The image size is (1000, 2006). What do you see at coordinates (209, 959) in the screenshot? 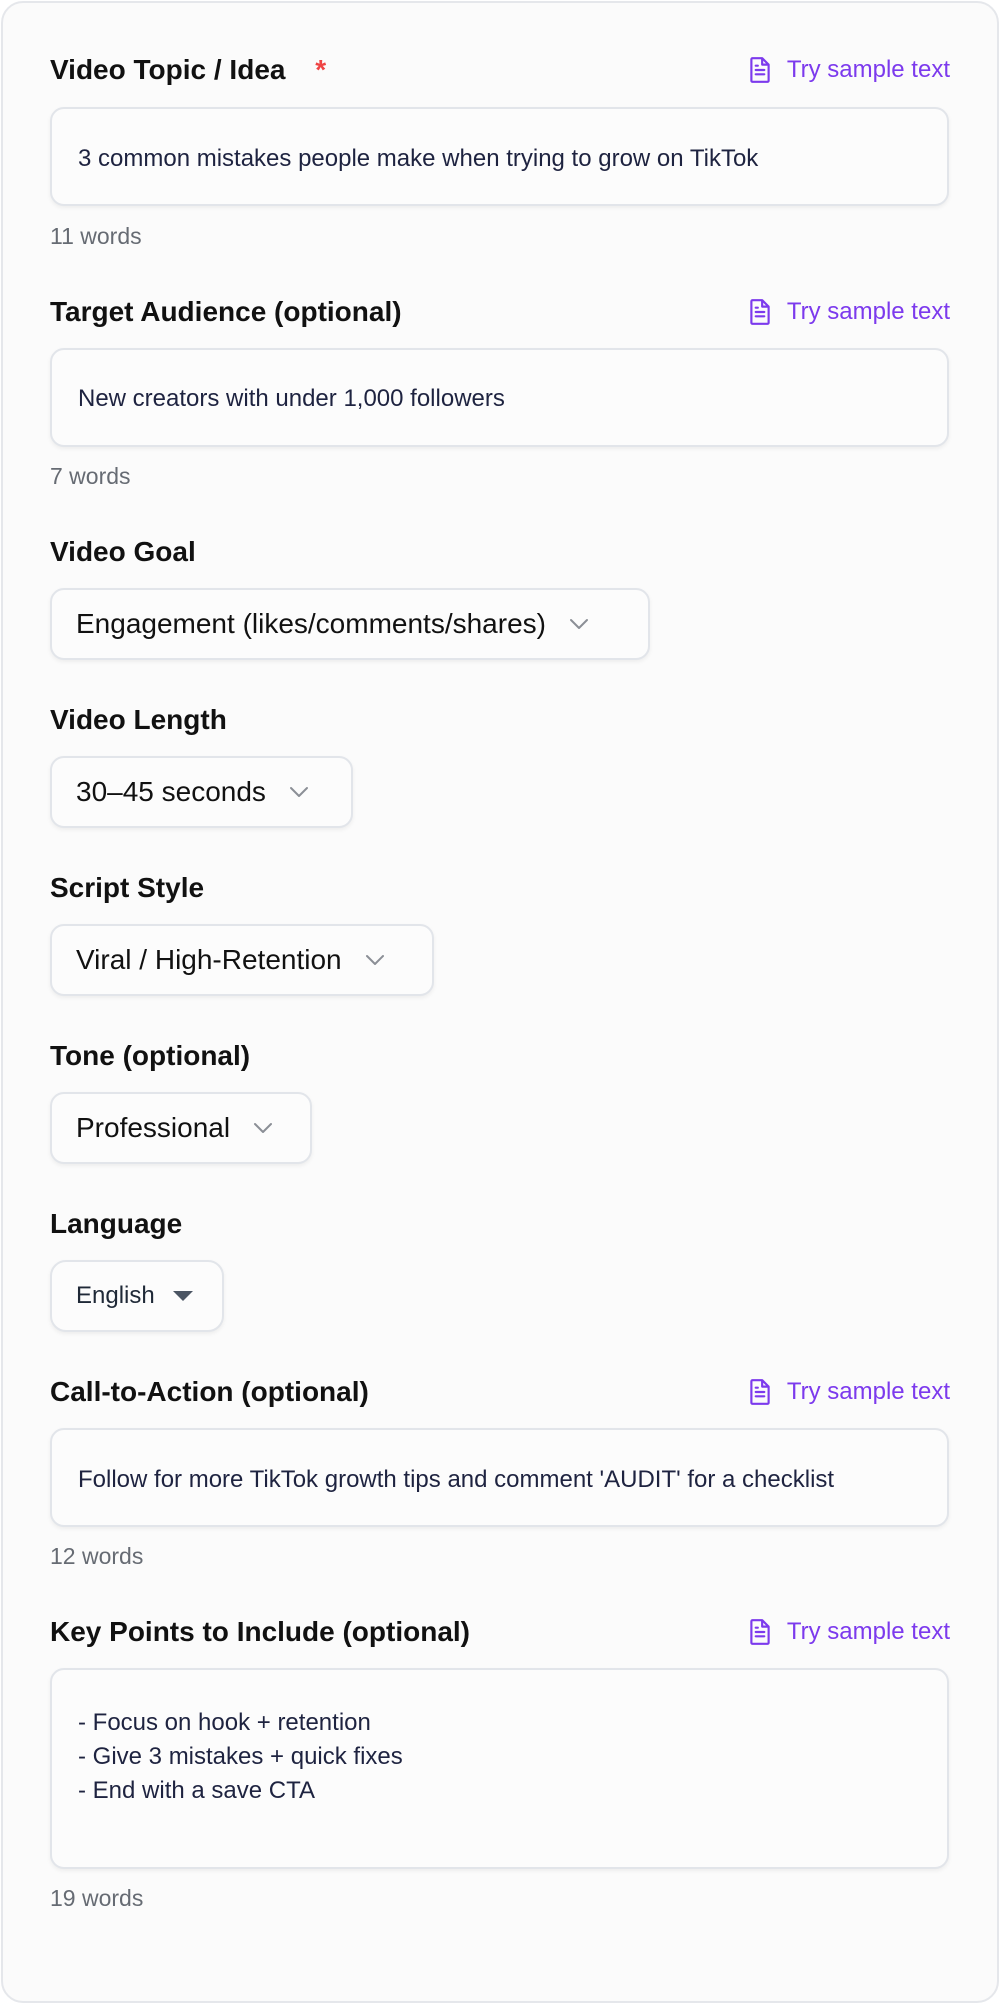
I see `style-select-value: Viral / High-Retention` at bounding box center [209, 959].